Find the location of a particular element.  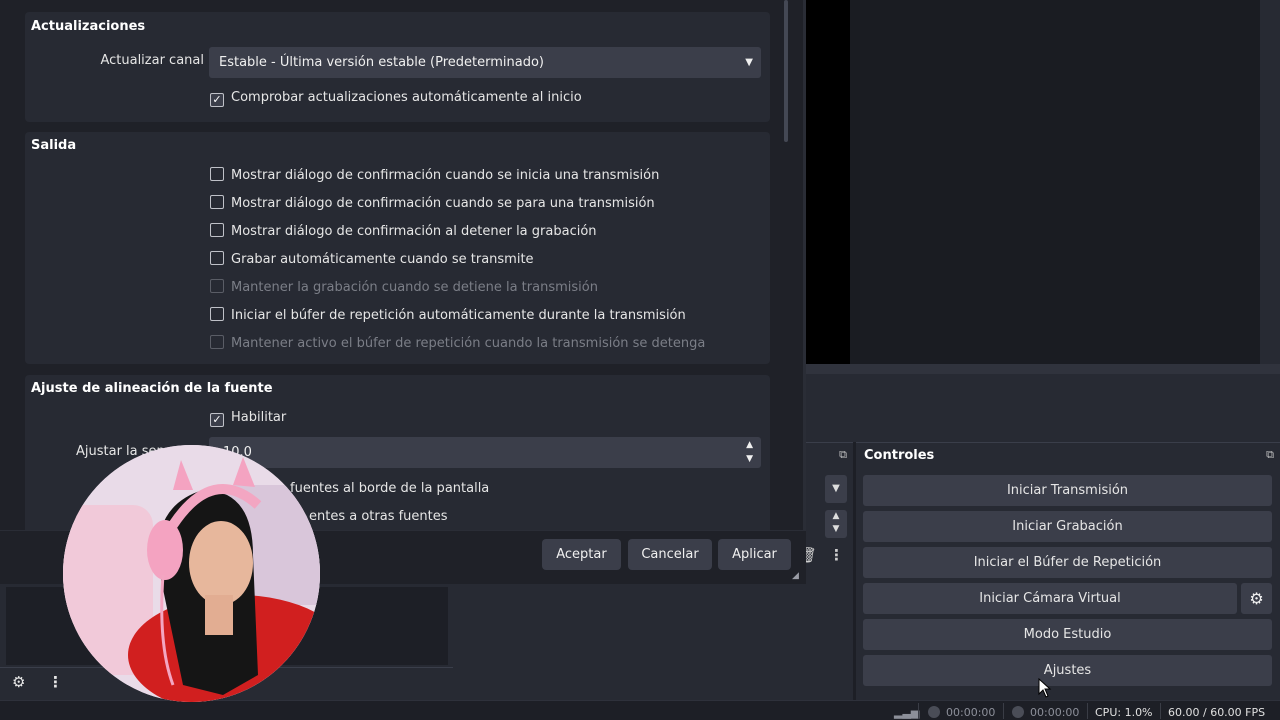

dialog-border is located at coordinates (804, 292).